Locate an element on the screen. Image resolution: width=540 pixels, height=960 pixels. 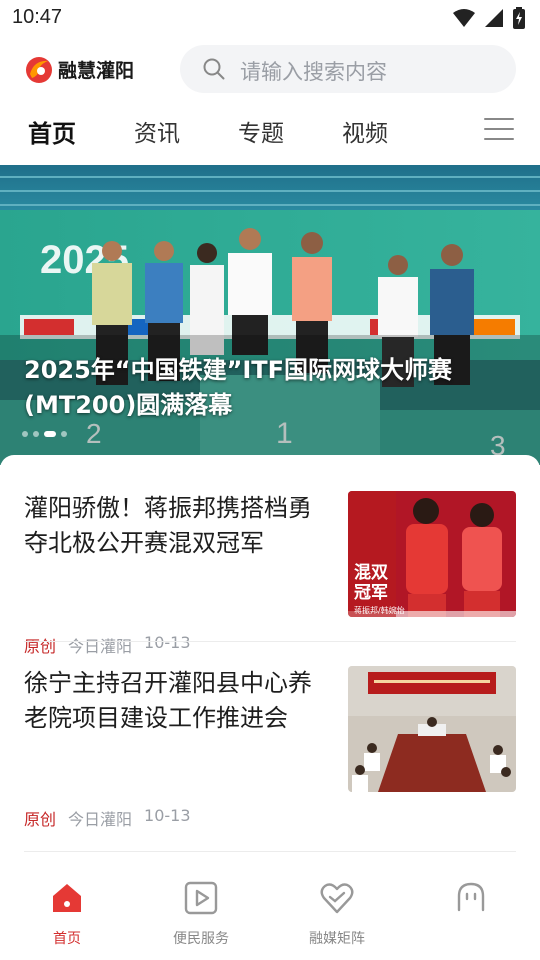
news-thumbnail: 混双冠军 蒋振邦/韩婉怡 is located at coordinates (432, 554).